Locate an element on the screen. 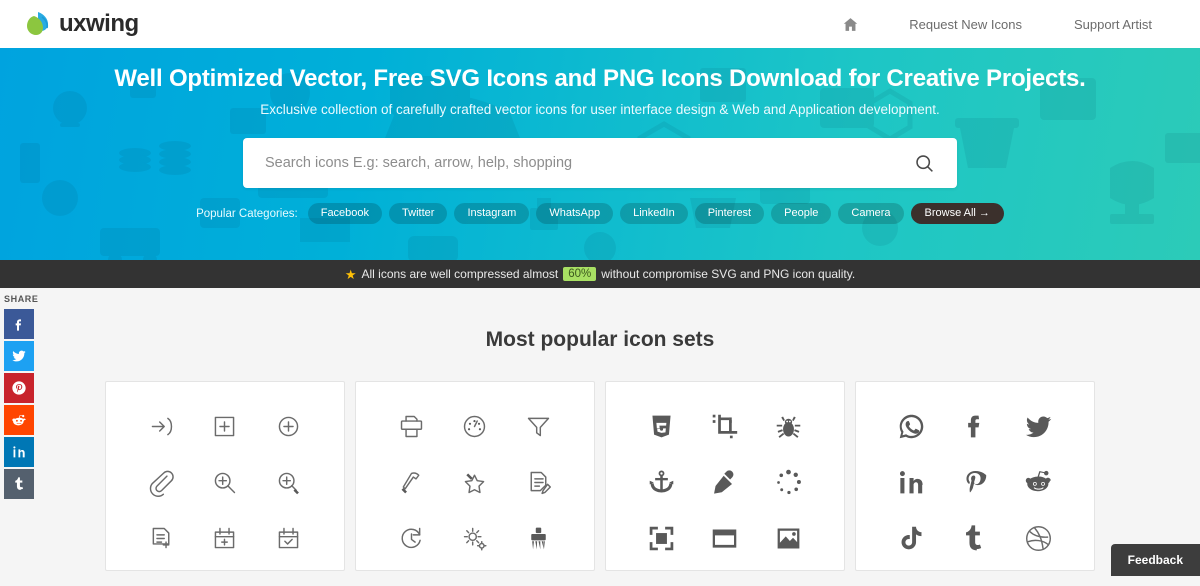  icon-set-card-line-icons is located at coordinates (225, 476).